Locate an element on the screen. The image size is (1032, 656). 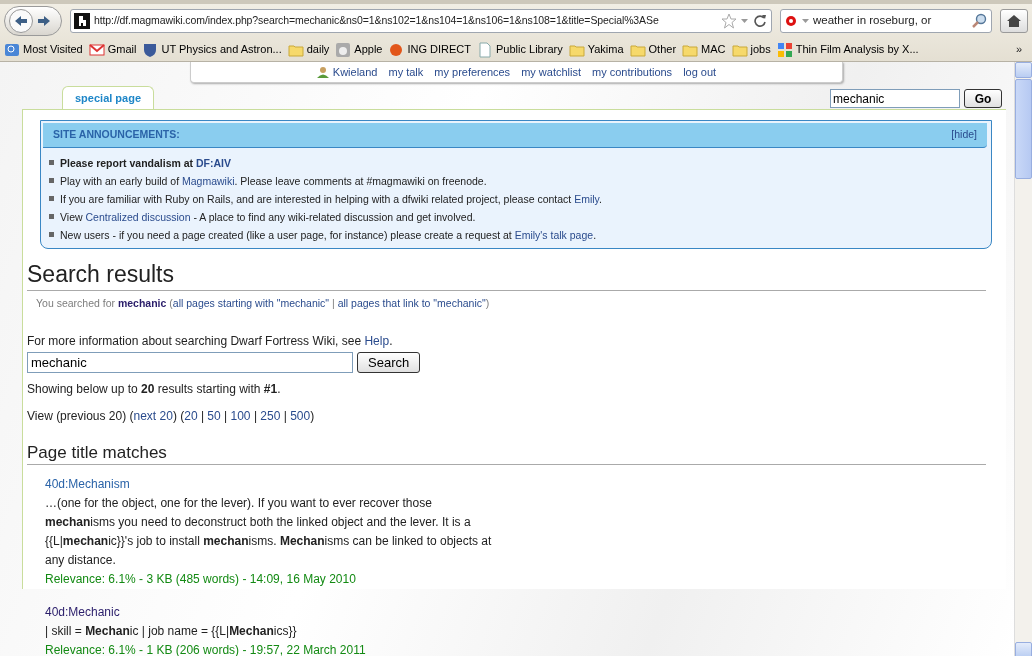
back-button is located at coordinates (21, 21).